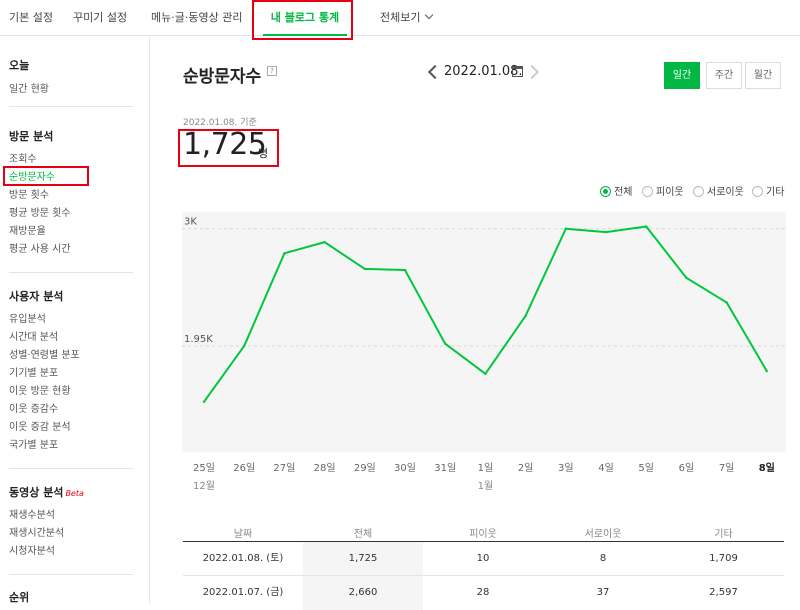  Describe the element at coordinates (222, 77) in the screenshot. I see `page-title: 순방문자수` at that location.